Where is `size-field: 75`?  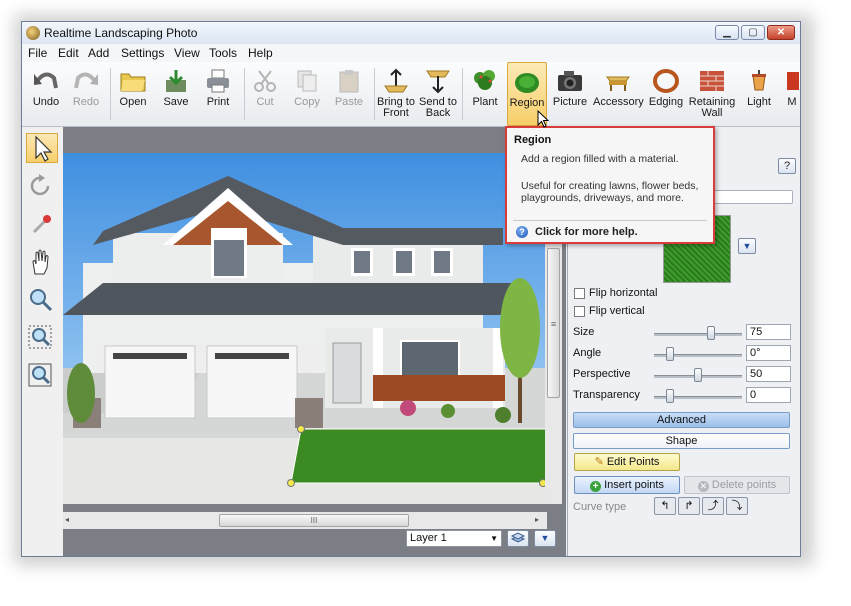 size-field: 75 is located at coordinates (768, 332).